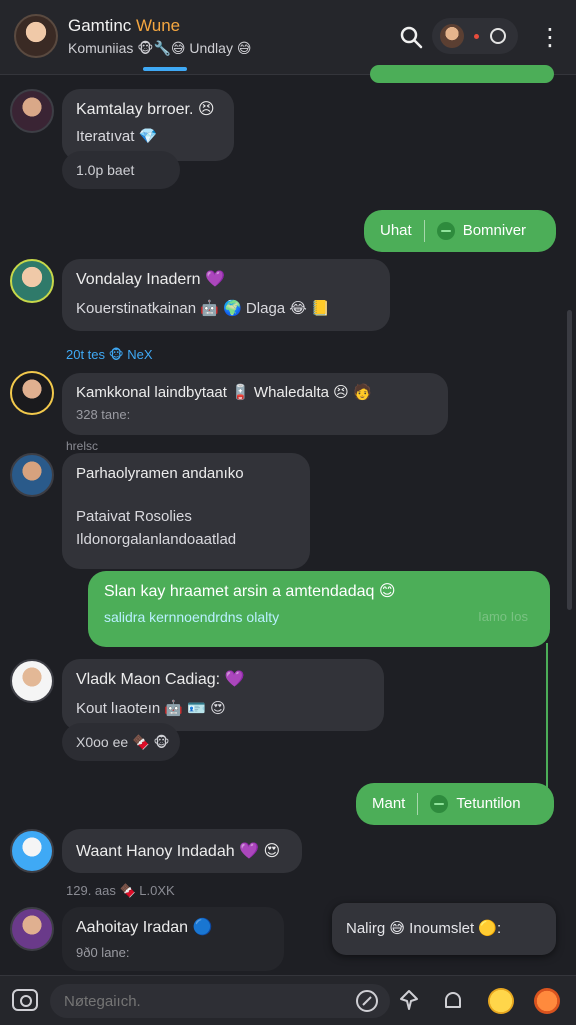 This screenshot has width=576, height=1025. I want to click on chat-title: Gamtinc Wune, so click(124, 26).